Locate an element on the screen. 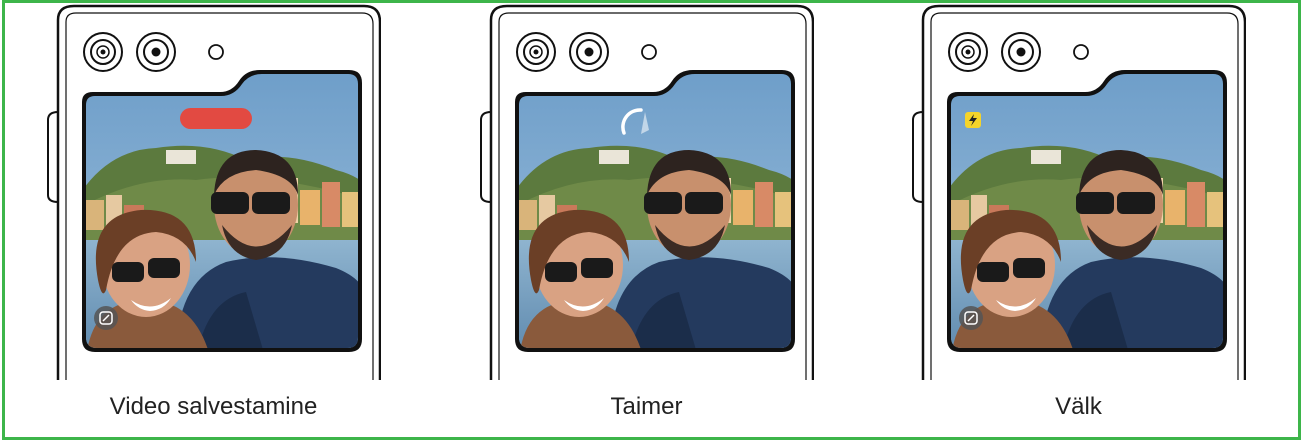 This screenshot has width=1301, height=440. recording-indicator is located at coordinates (216, 118).